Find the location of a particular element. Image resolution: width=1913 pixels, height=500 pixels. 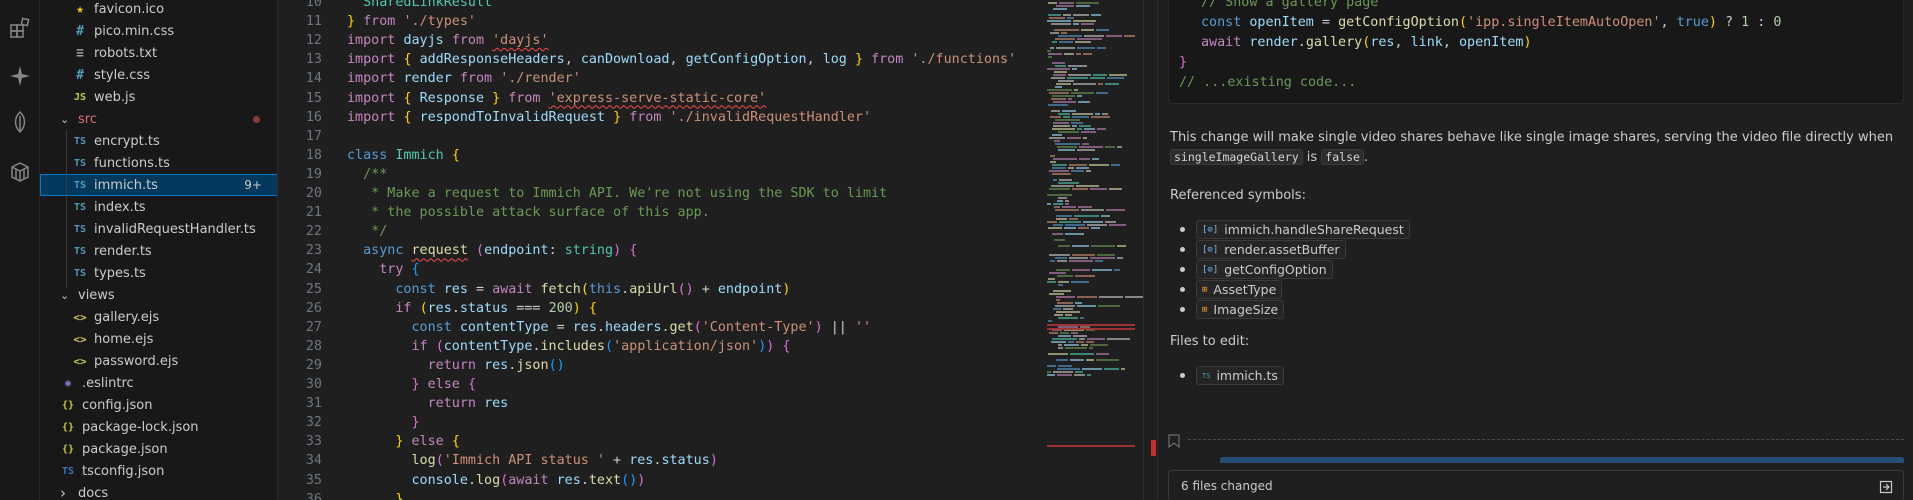

container-icon is located at coordinates (20, 172).